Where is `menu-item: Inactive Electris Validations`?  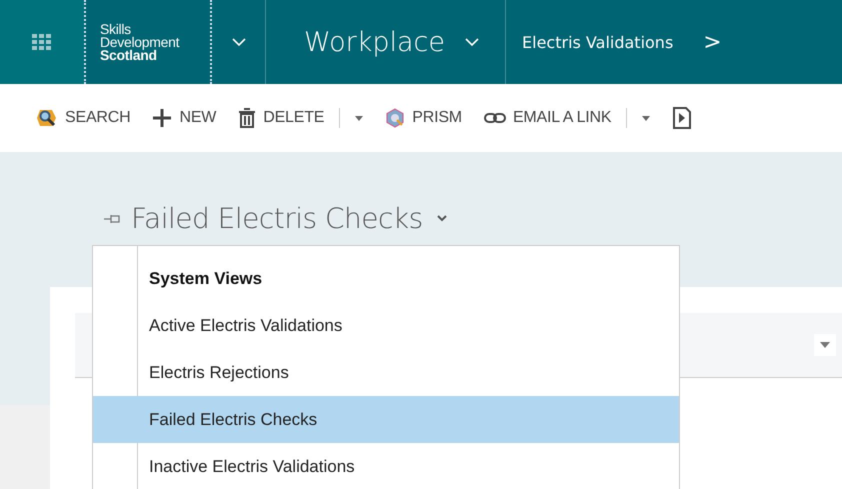
menu-item: Inactive Electris Validations is located at coordinates (386, 466).